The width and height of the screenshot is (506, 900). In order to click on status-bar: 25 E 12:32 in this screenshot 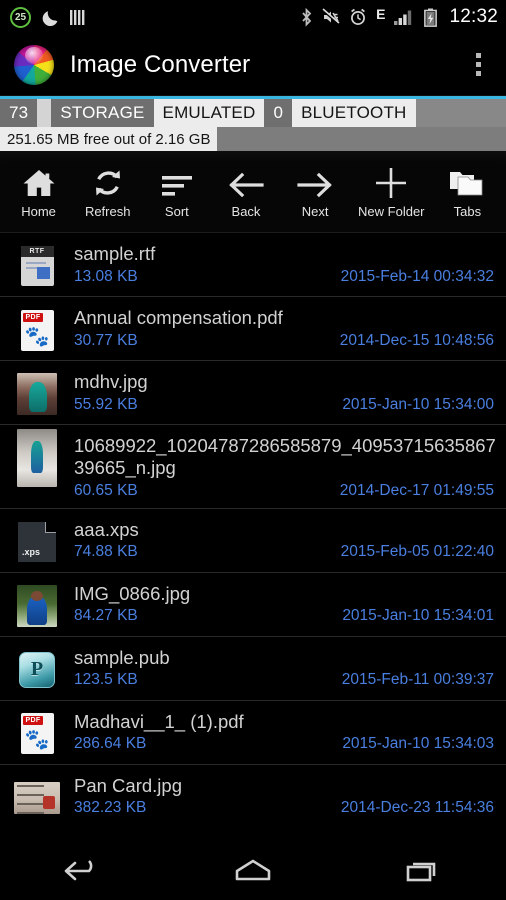, I will do `click(253, 17)`.